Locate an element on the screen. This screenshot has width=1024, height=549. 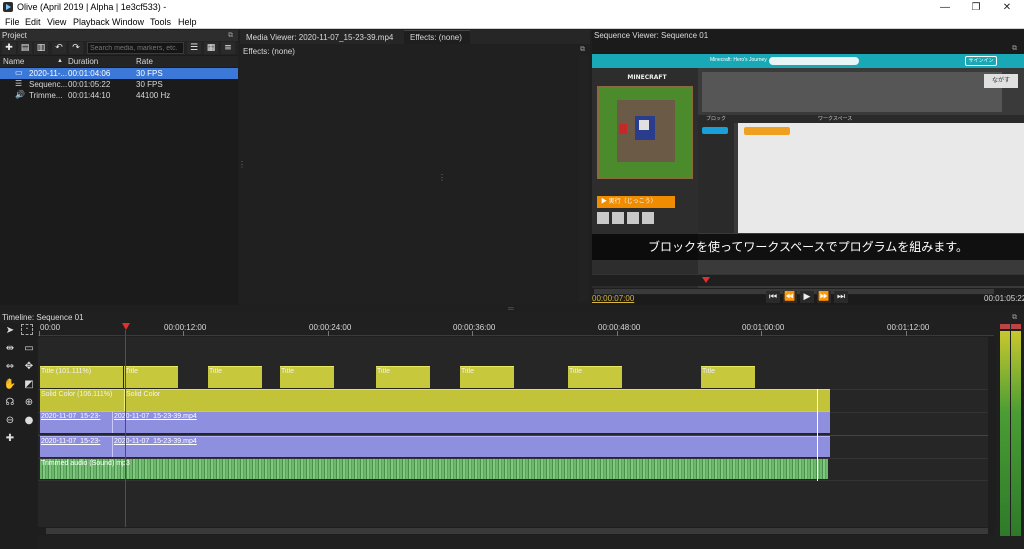
list-view-icon: ☰ is located at coordinates (194, 48).